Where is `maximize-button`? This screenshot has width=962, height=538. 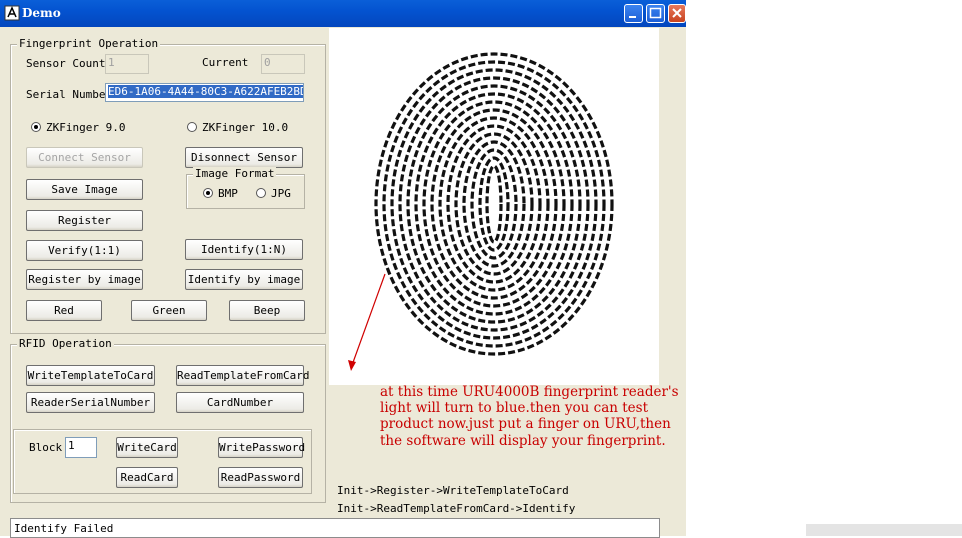 maximize-button is located at coordinates (655, 13).